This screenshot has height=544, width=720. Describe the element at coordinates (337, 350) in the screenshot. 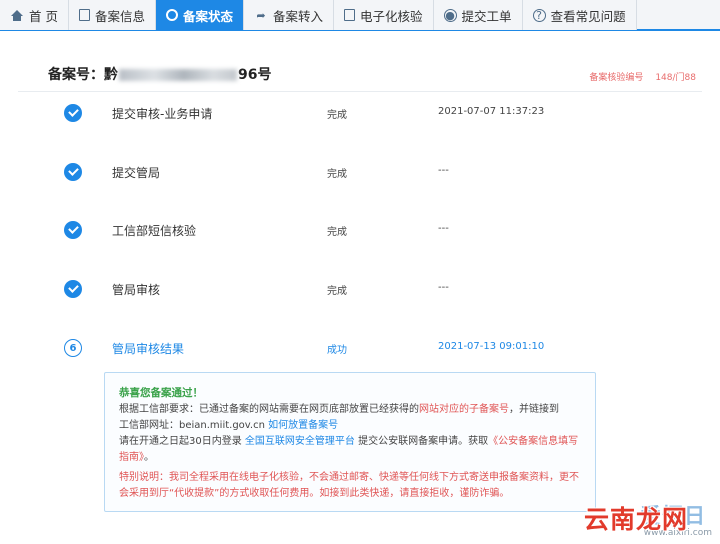

I see `step-status: 成功` at that location.